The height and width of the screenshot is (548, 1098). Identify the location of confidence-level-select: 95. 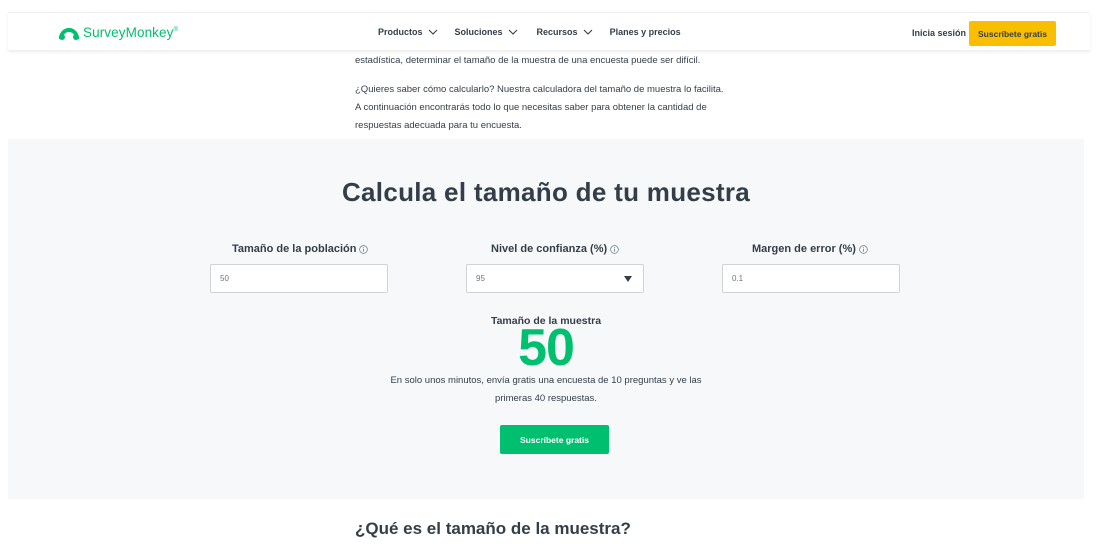
(555, 278).